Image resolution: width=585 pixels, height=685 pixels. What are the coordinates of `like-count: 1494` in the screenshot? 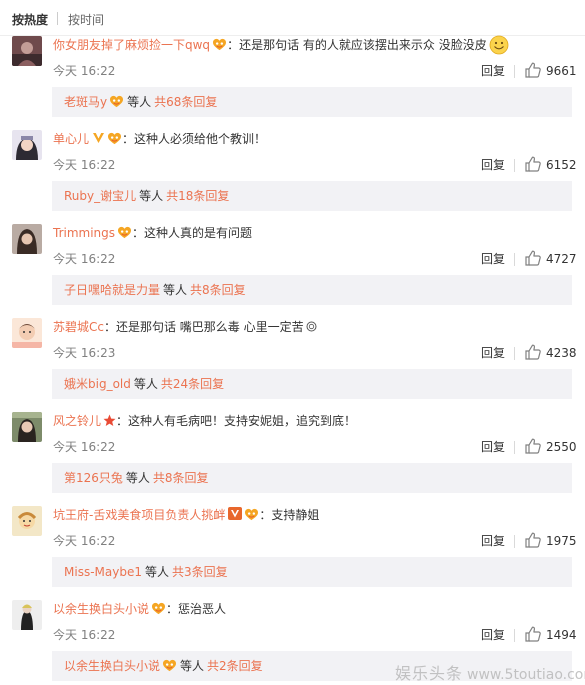 It's located at (561, 635).